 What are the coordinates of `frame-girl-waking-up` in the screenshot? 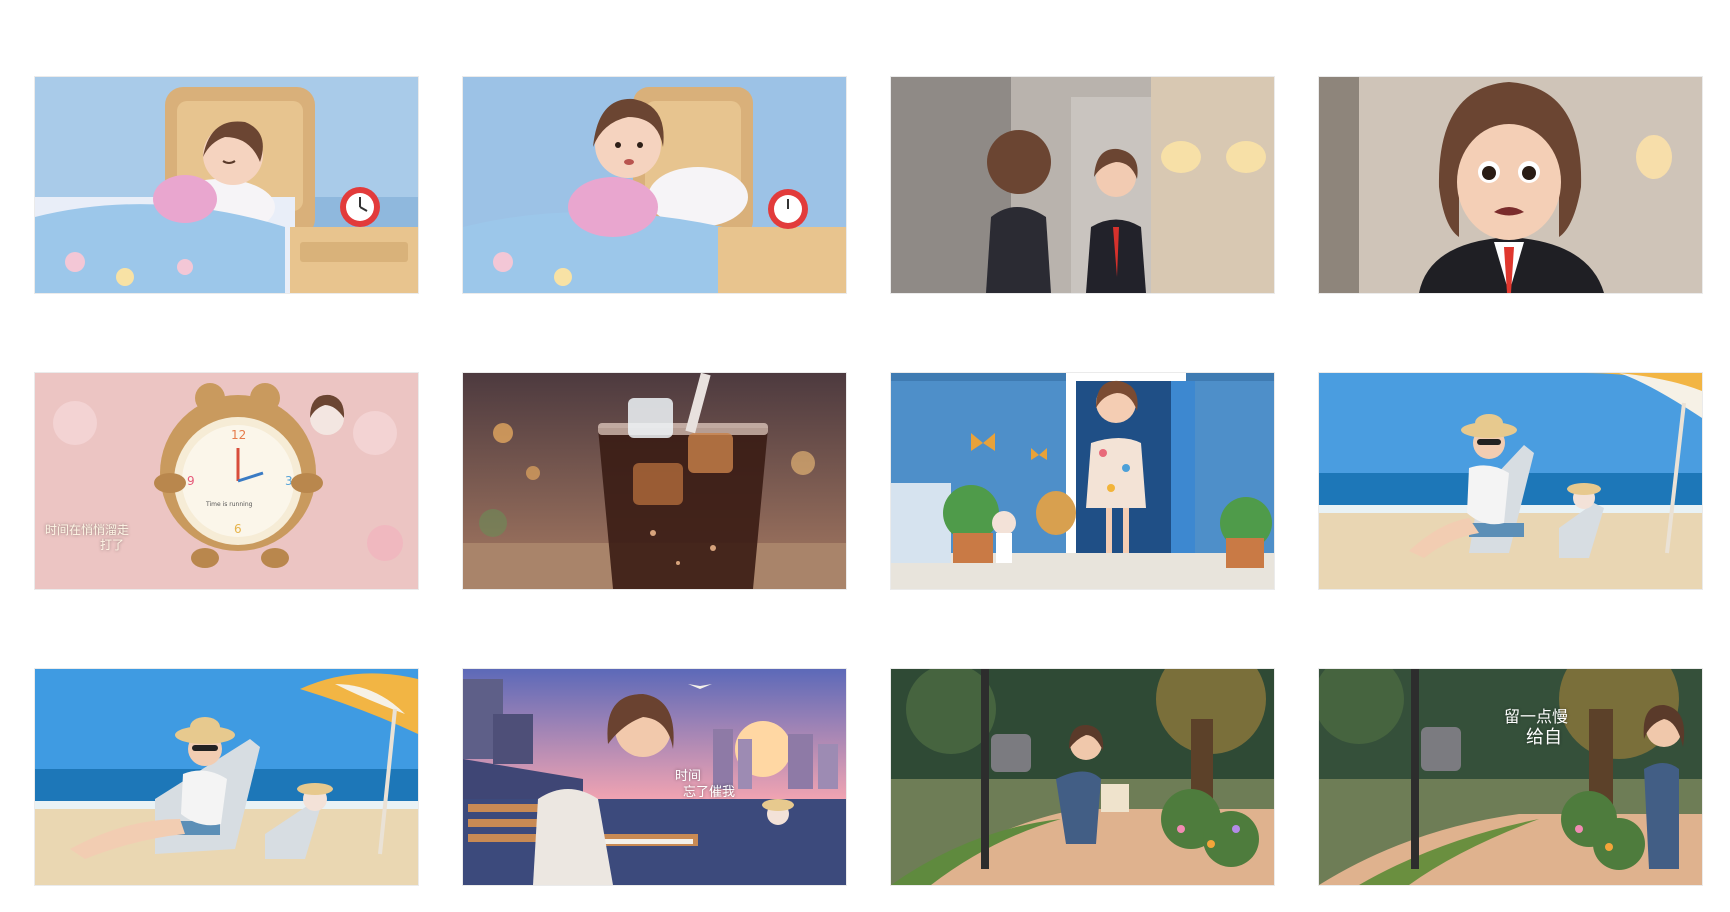 It's located at (654, 185).